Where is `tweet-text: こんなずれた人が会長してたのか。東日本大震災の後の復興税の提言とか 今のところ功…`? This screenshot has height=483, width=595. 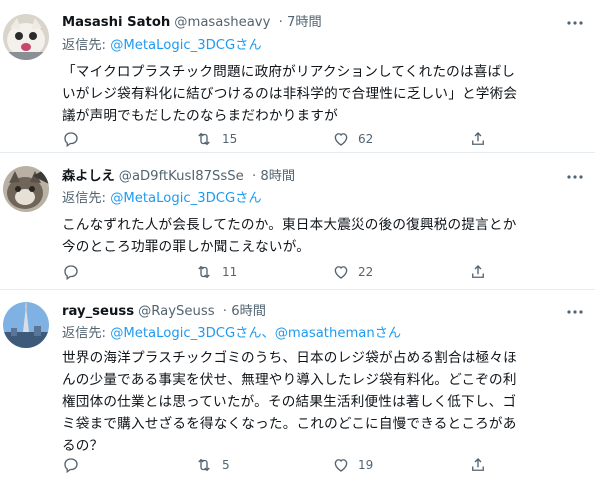 tweet-text: こんなずれた人が会長してたのか。東日本大震災の後の復興税の提言とか 今のところ功… is located at coordinates (322, 236).